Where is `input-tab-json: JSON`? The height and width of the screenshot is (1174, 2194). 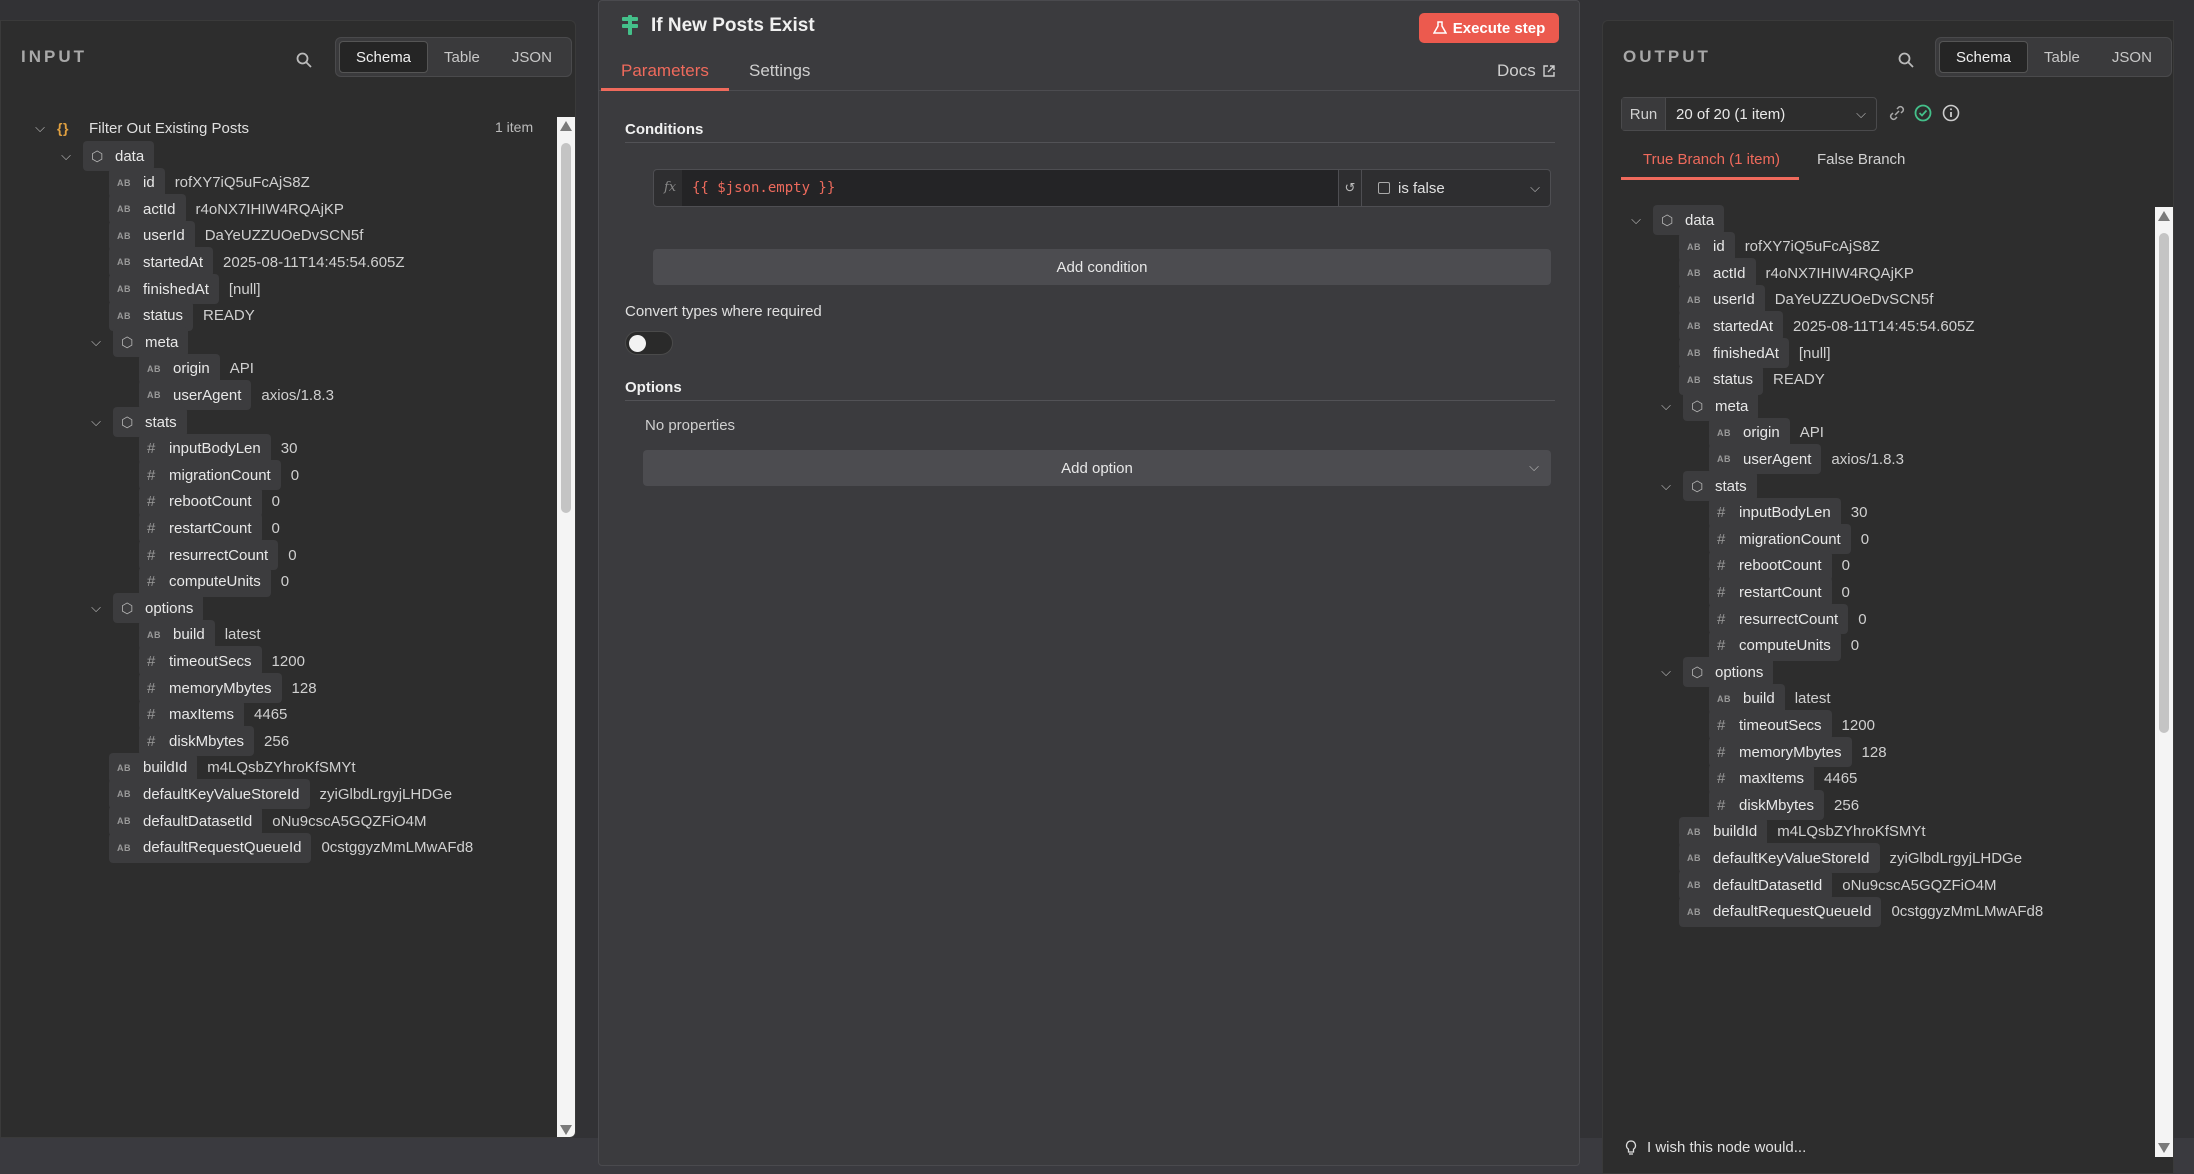 input-tab-json: JSON is located at coordinates (532, 57).